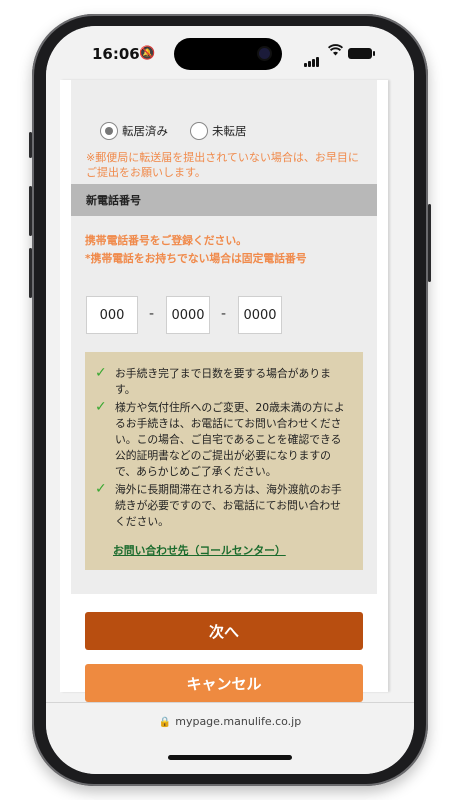 Image resolution: width=460 pixels, height=800 pixels. I want to click on phone-field-1-placeholder: 000, so click(112, 315).